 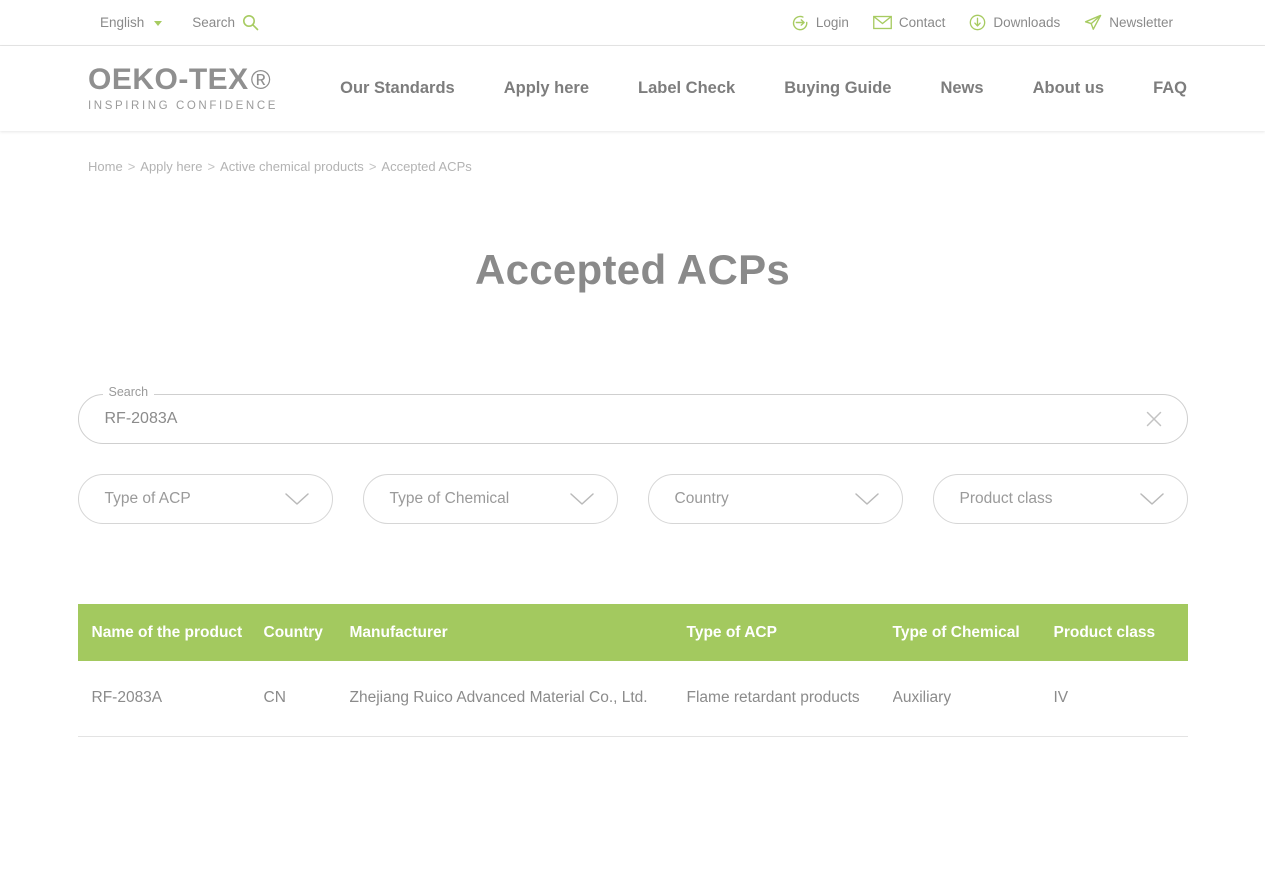 I want to click on login-link: Login, so click(x=820, y=22).